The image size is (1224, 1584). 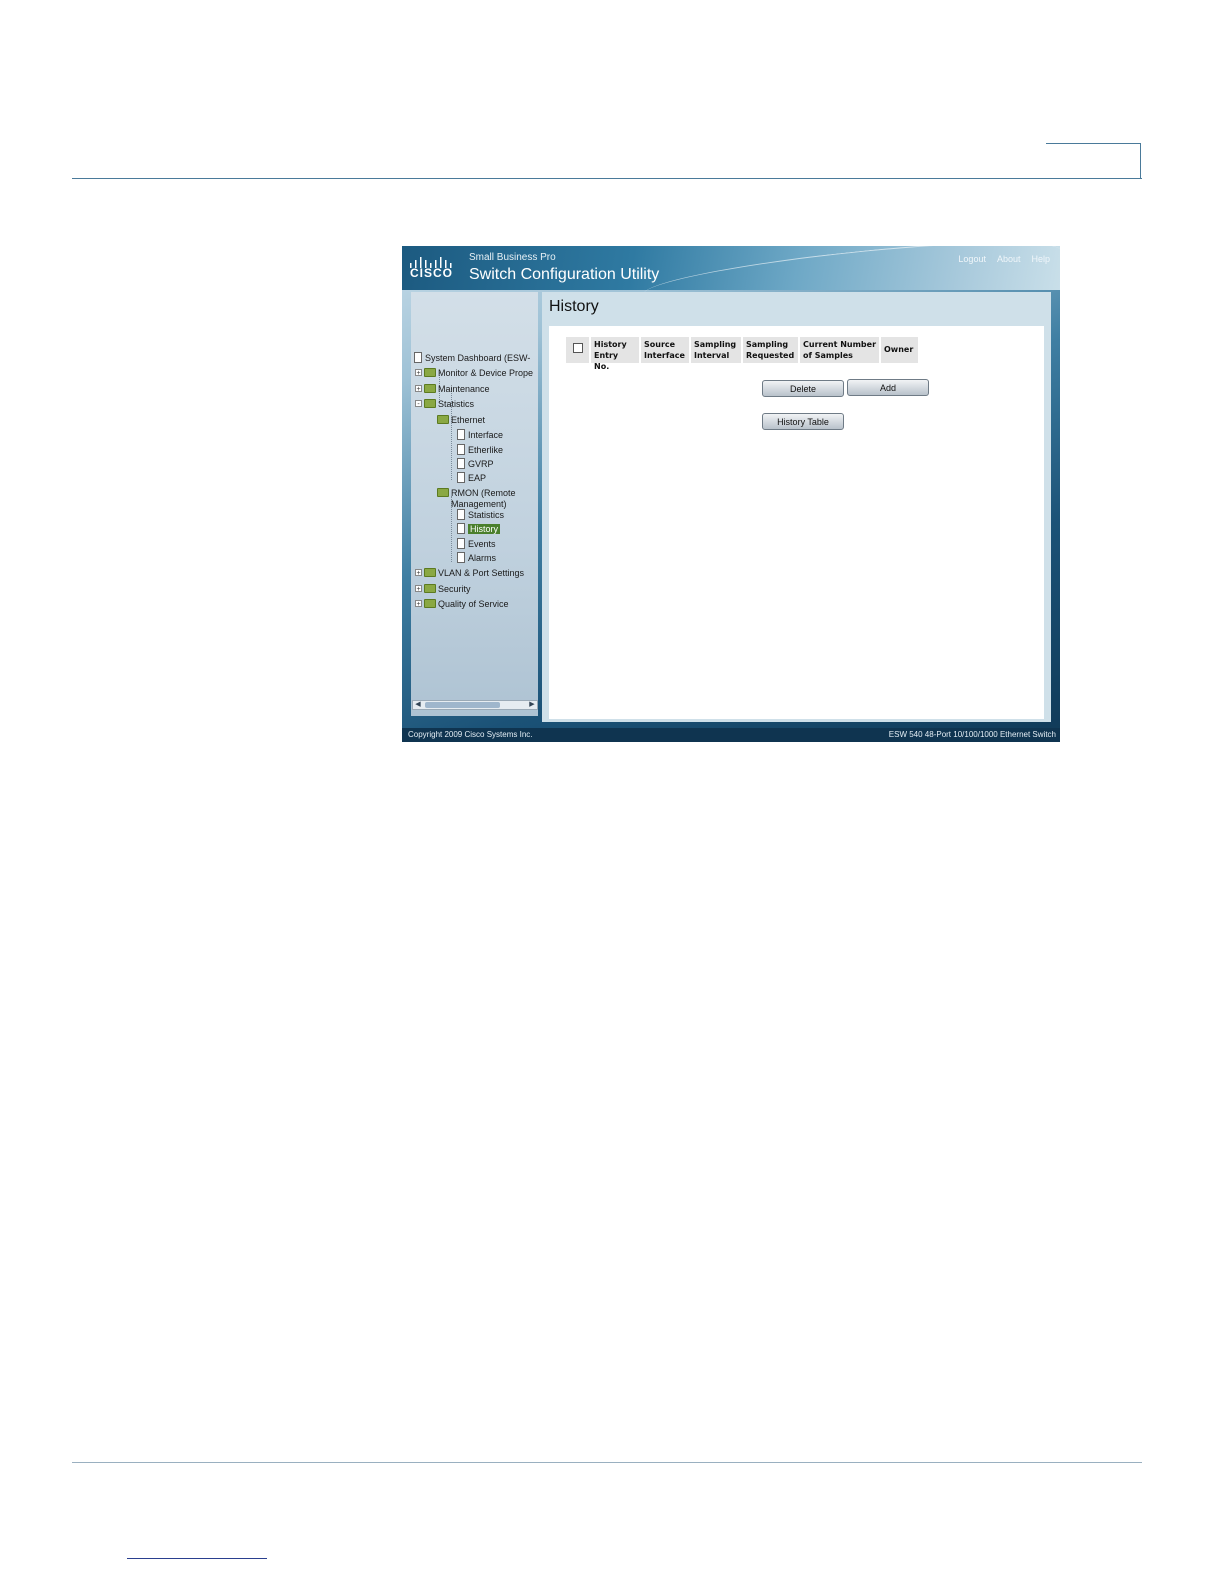 What do you see at coordinates (607, 178) in the screenshot?
I see `header-rule` at bounding box center [607, 178].